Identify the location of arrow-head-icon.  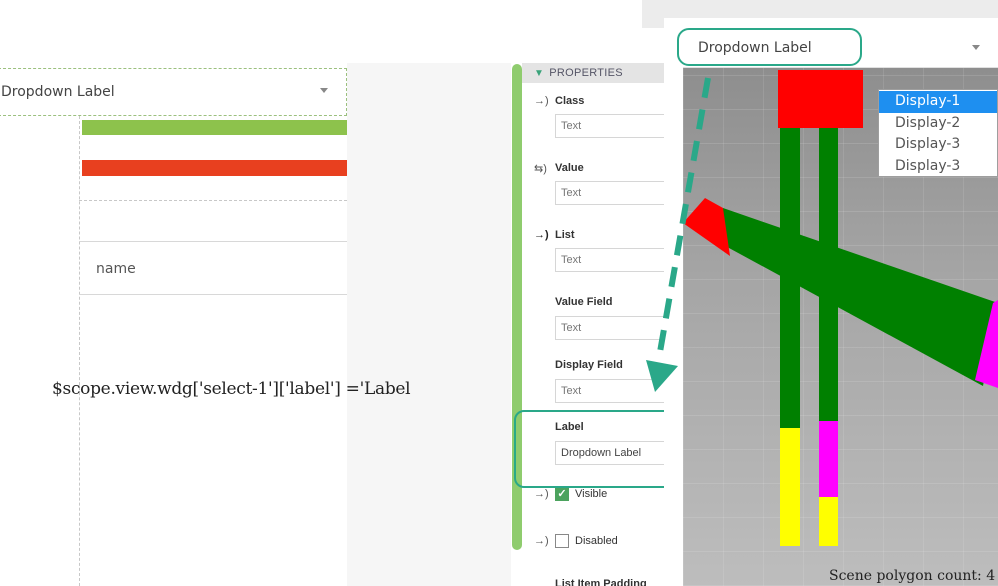
(662, 376).